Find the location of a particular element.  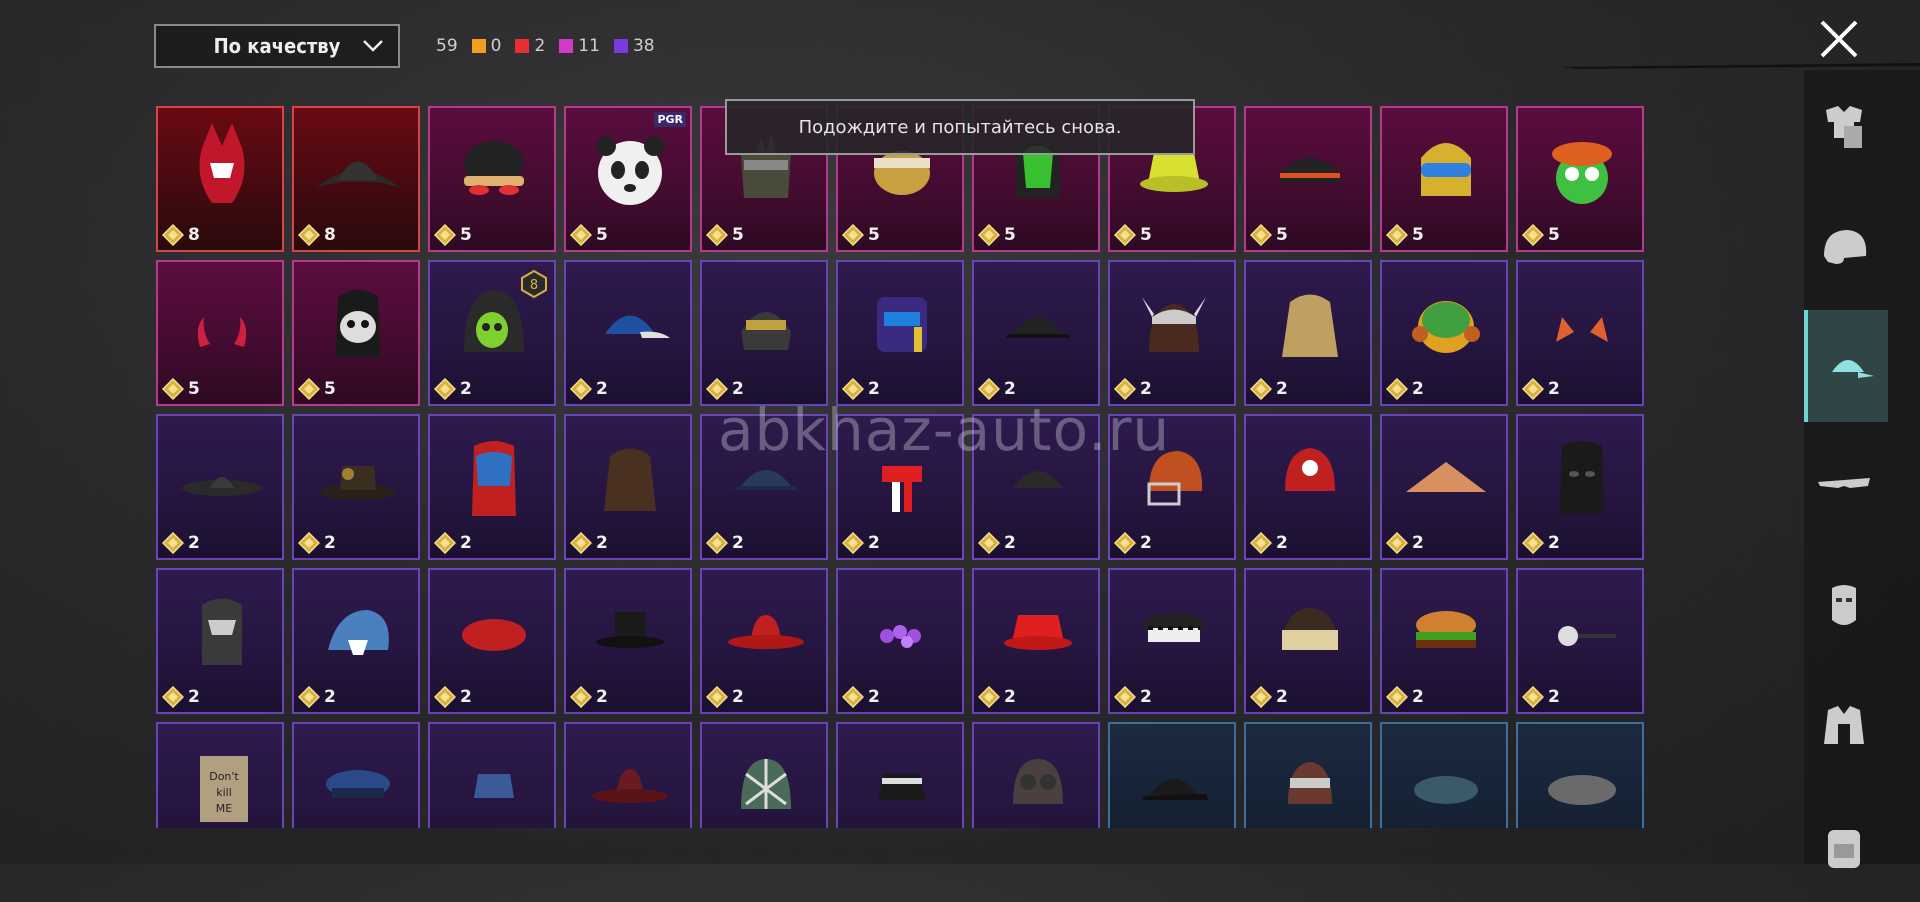

bandana-icon is located at coordinates (1310, 170).